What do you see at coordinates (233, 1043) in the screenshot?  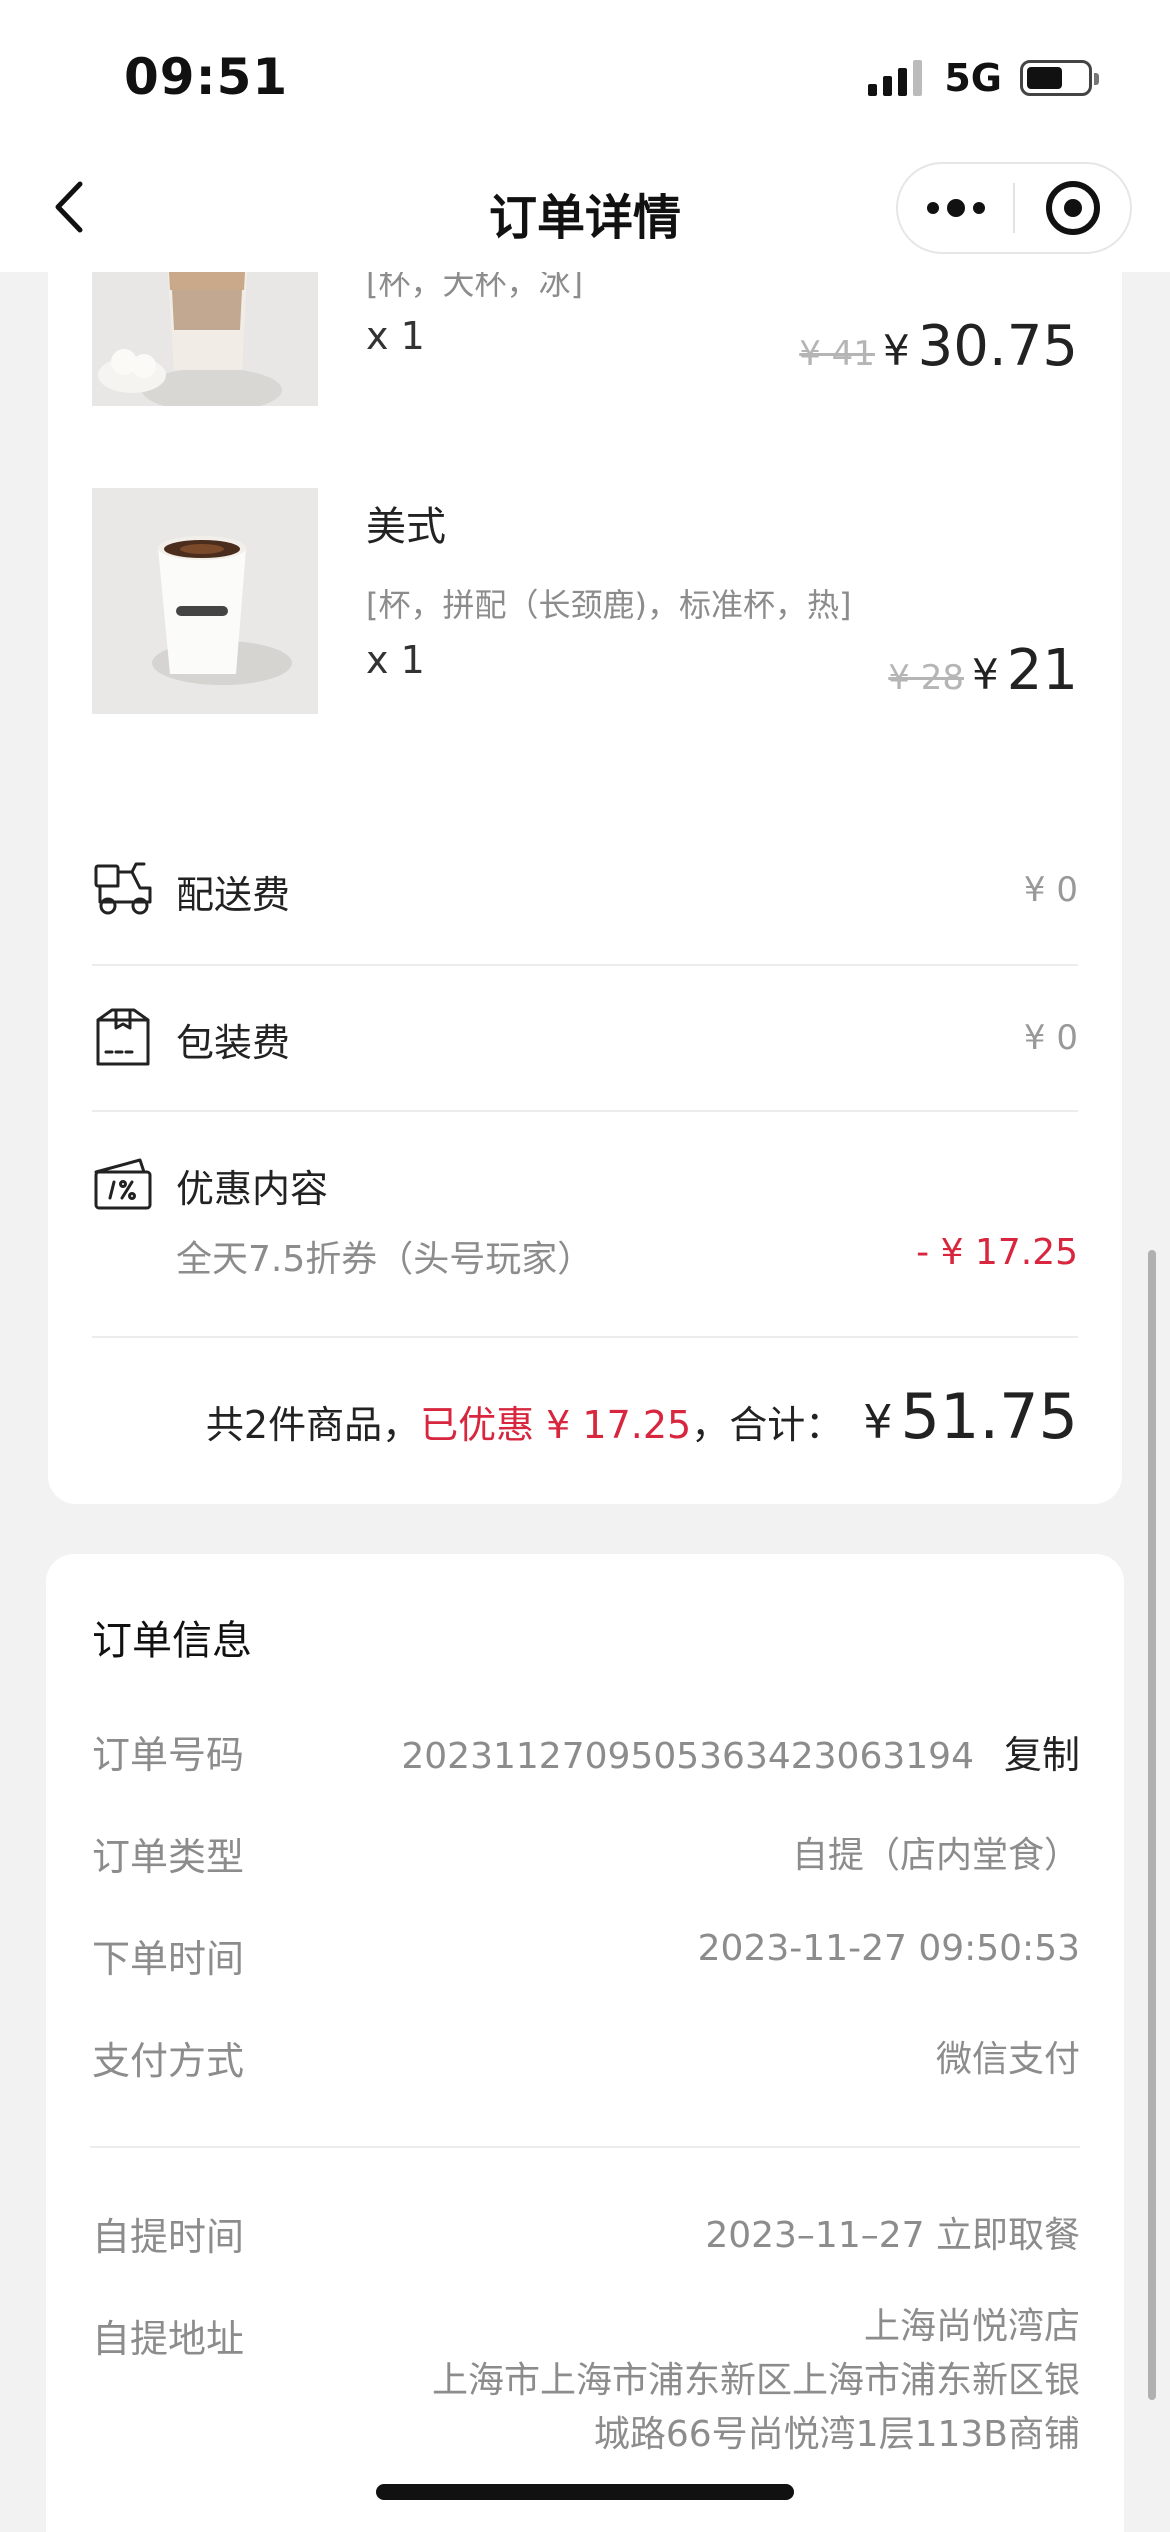 I see `fee-label: 包装费` at bounding box center [233, 1043].